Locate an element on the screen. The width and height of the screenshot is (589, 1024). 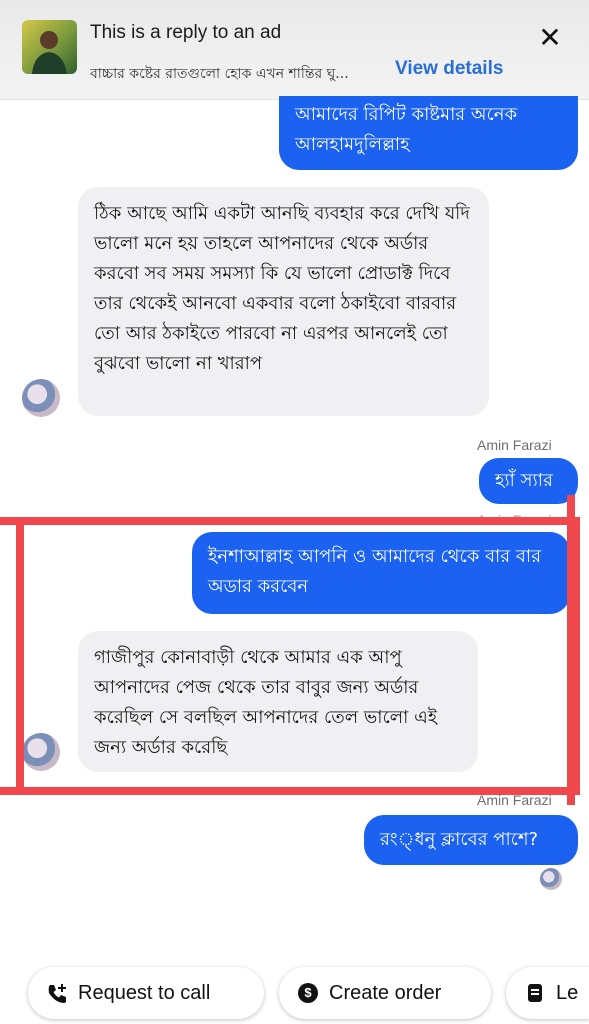
create-order-button: $ Create order is located at coordinates (385, 993).